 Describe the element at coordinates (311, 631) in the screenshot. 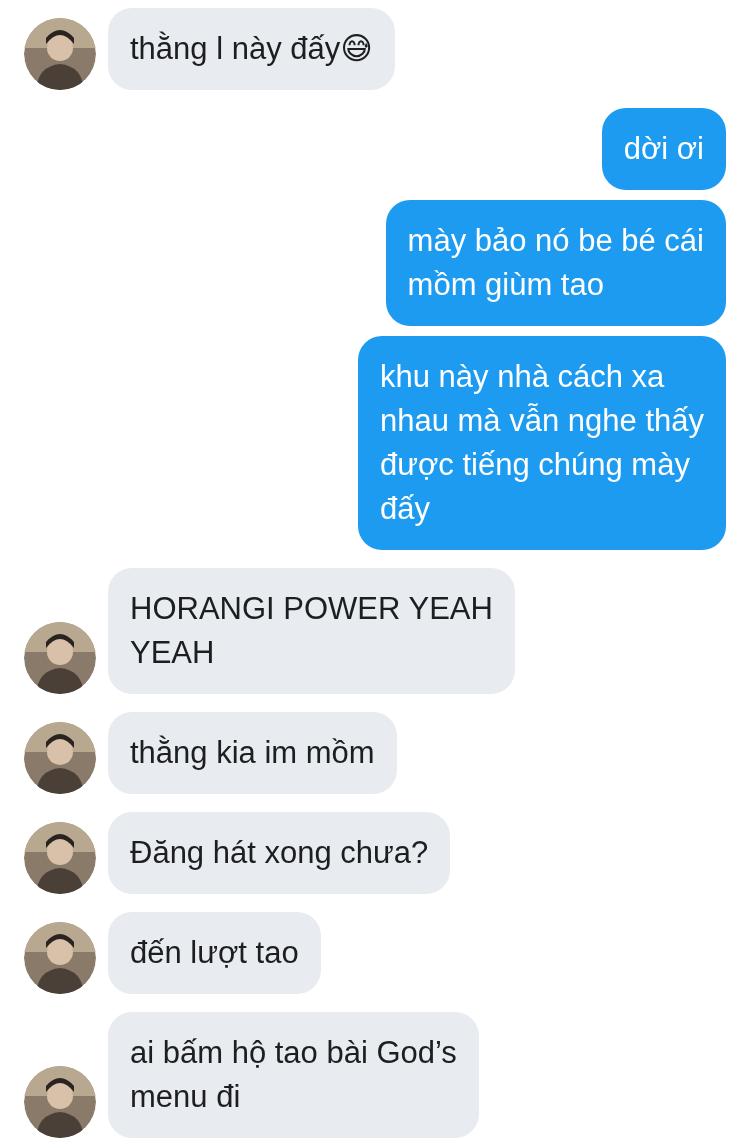

I see `received-message: HORANGI POWER YEAH YEAH` at that location.